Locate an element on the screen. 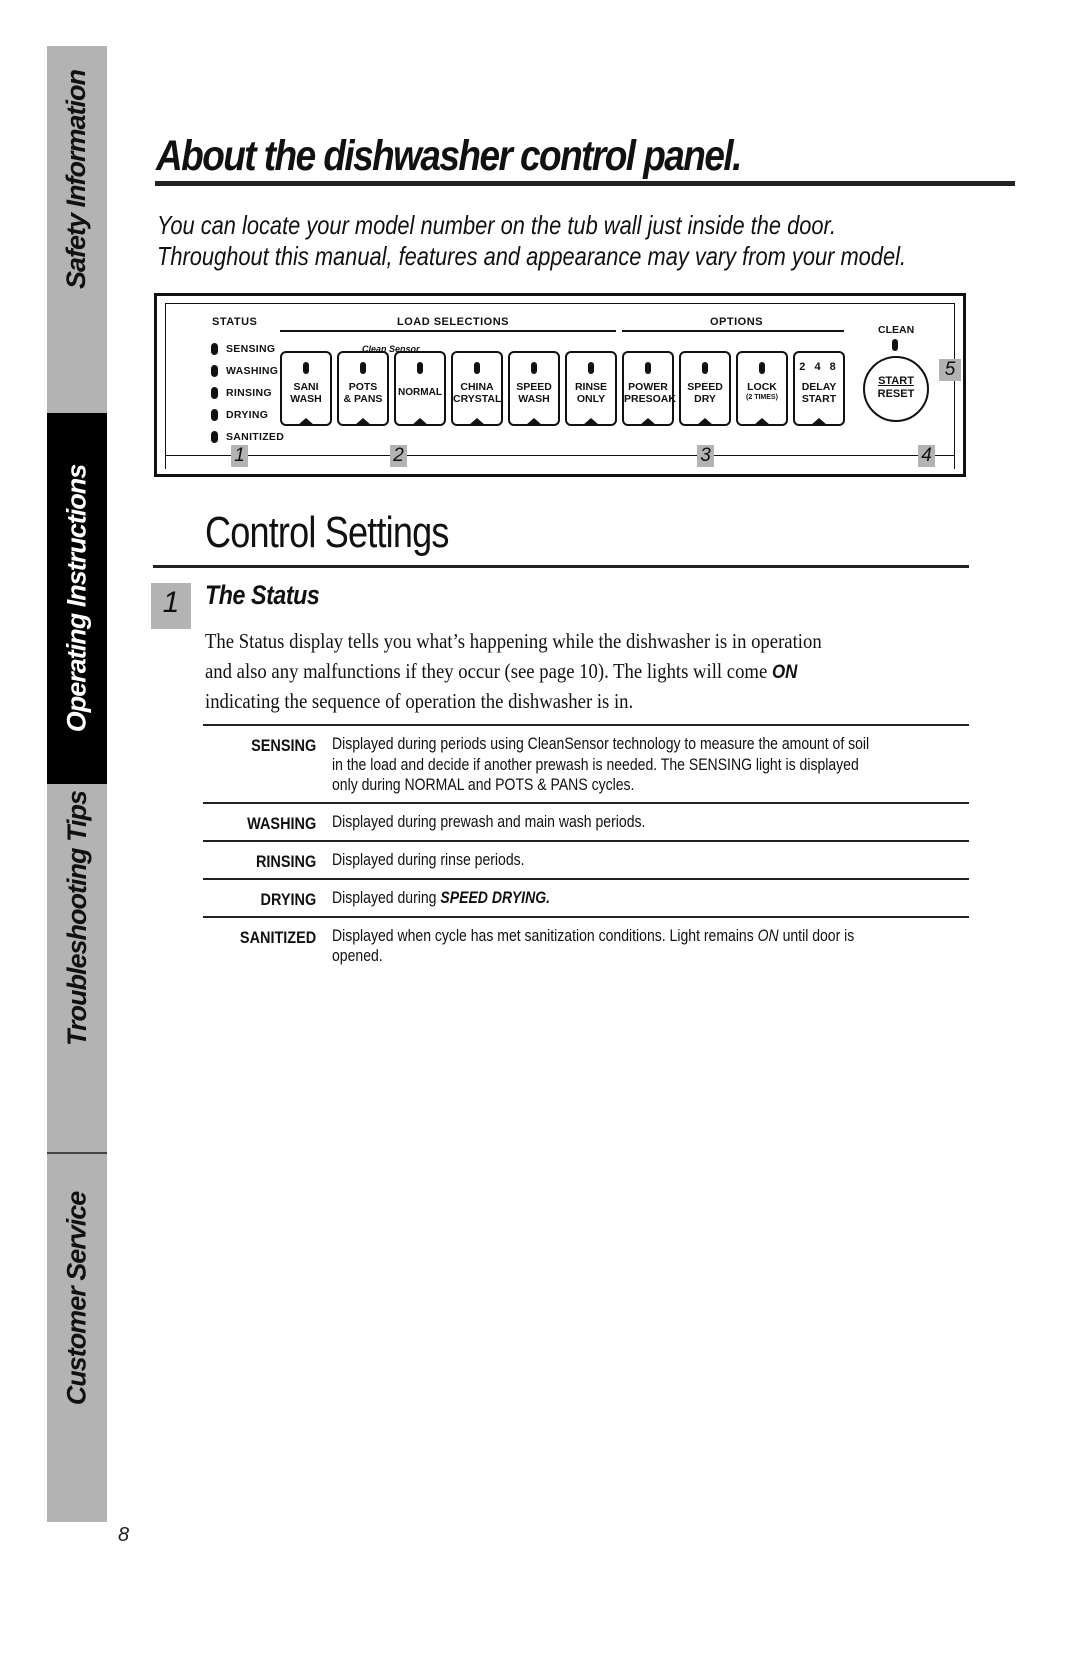 This screenshot has width=1080, height=1669. tab-safety-information: Safety Information is located at coordinates (77, 229).